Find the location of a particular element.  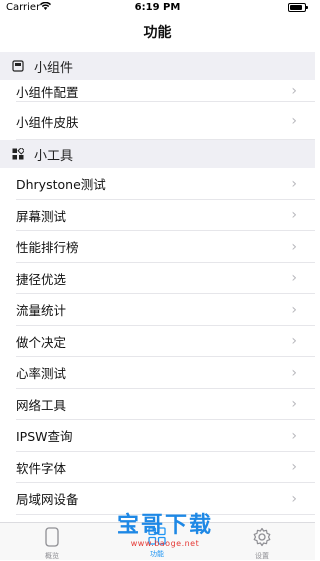

section-header-tools: 小工具 is located at coordinates (157, 154).